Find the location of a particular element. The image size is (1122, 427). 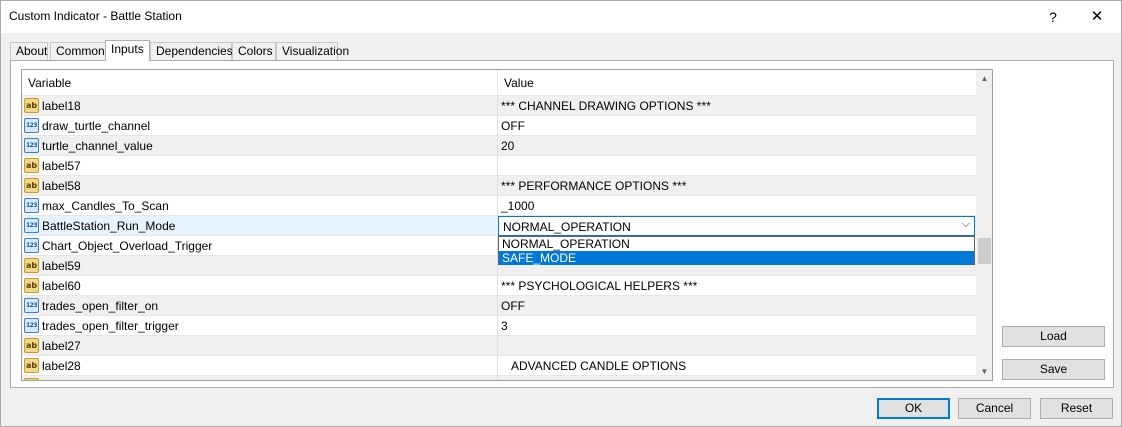

title-bar: Custom Indicator - Battle Station ? ✕ is located at coordinates (561, 17).